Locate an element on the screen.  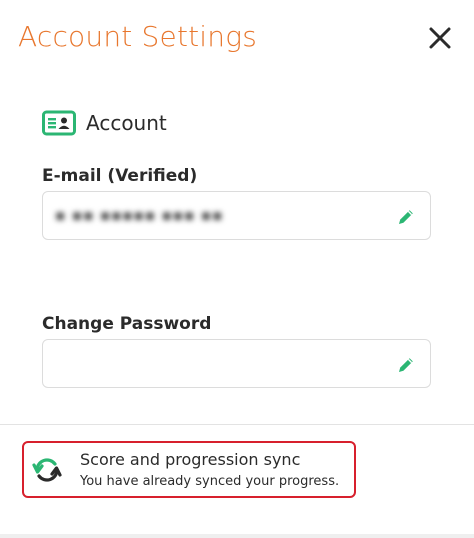
page-title: Account Settings is located at coordinates (138, 36).